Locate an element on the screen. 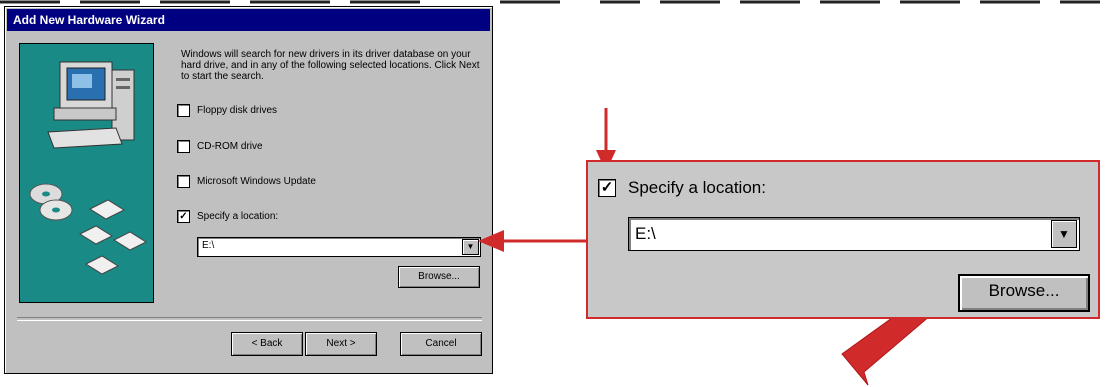 The width and height of the screenshot is (1107, 387). floppy-label: Floppy disk drives is located at coordinates (237, 110).